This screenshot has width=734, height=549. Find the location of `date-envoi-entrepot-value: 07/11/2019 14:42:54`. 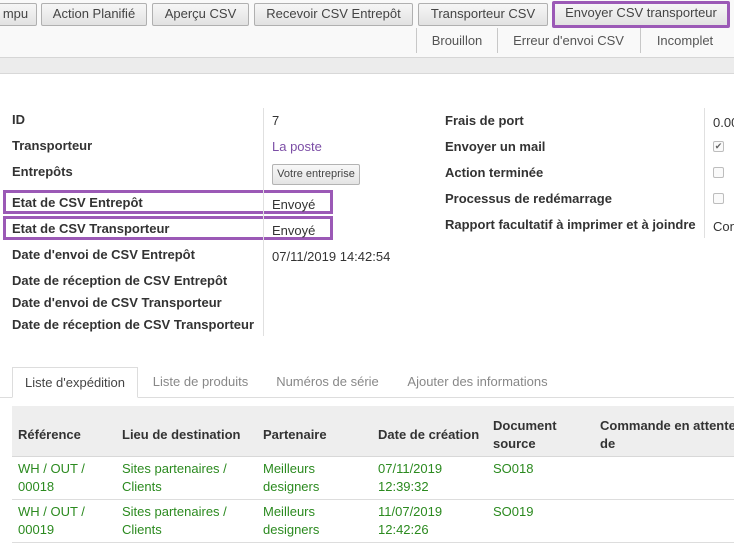

date-envoi-entrepot-value: 07/11/2019 14:42:54 is located at coordinates (331, 256).